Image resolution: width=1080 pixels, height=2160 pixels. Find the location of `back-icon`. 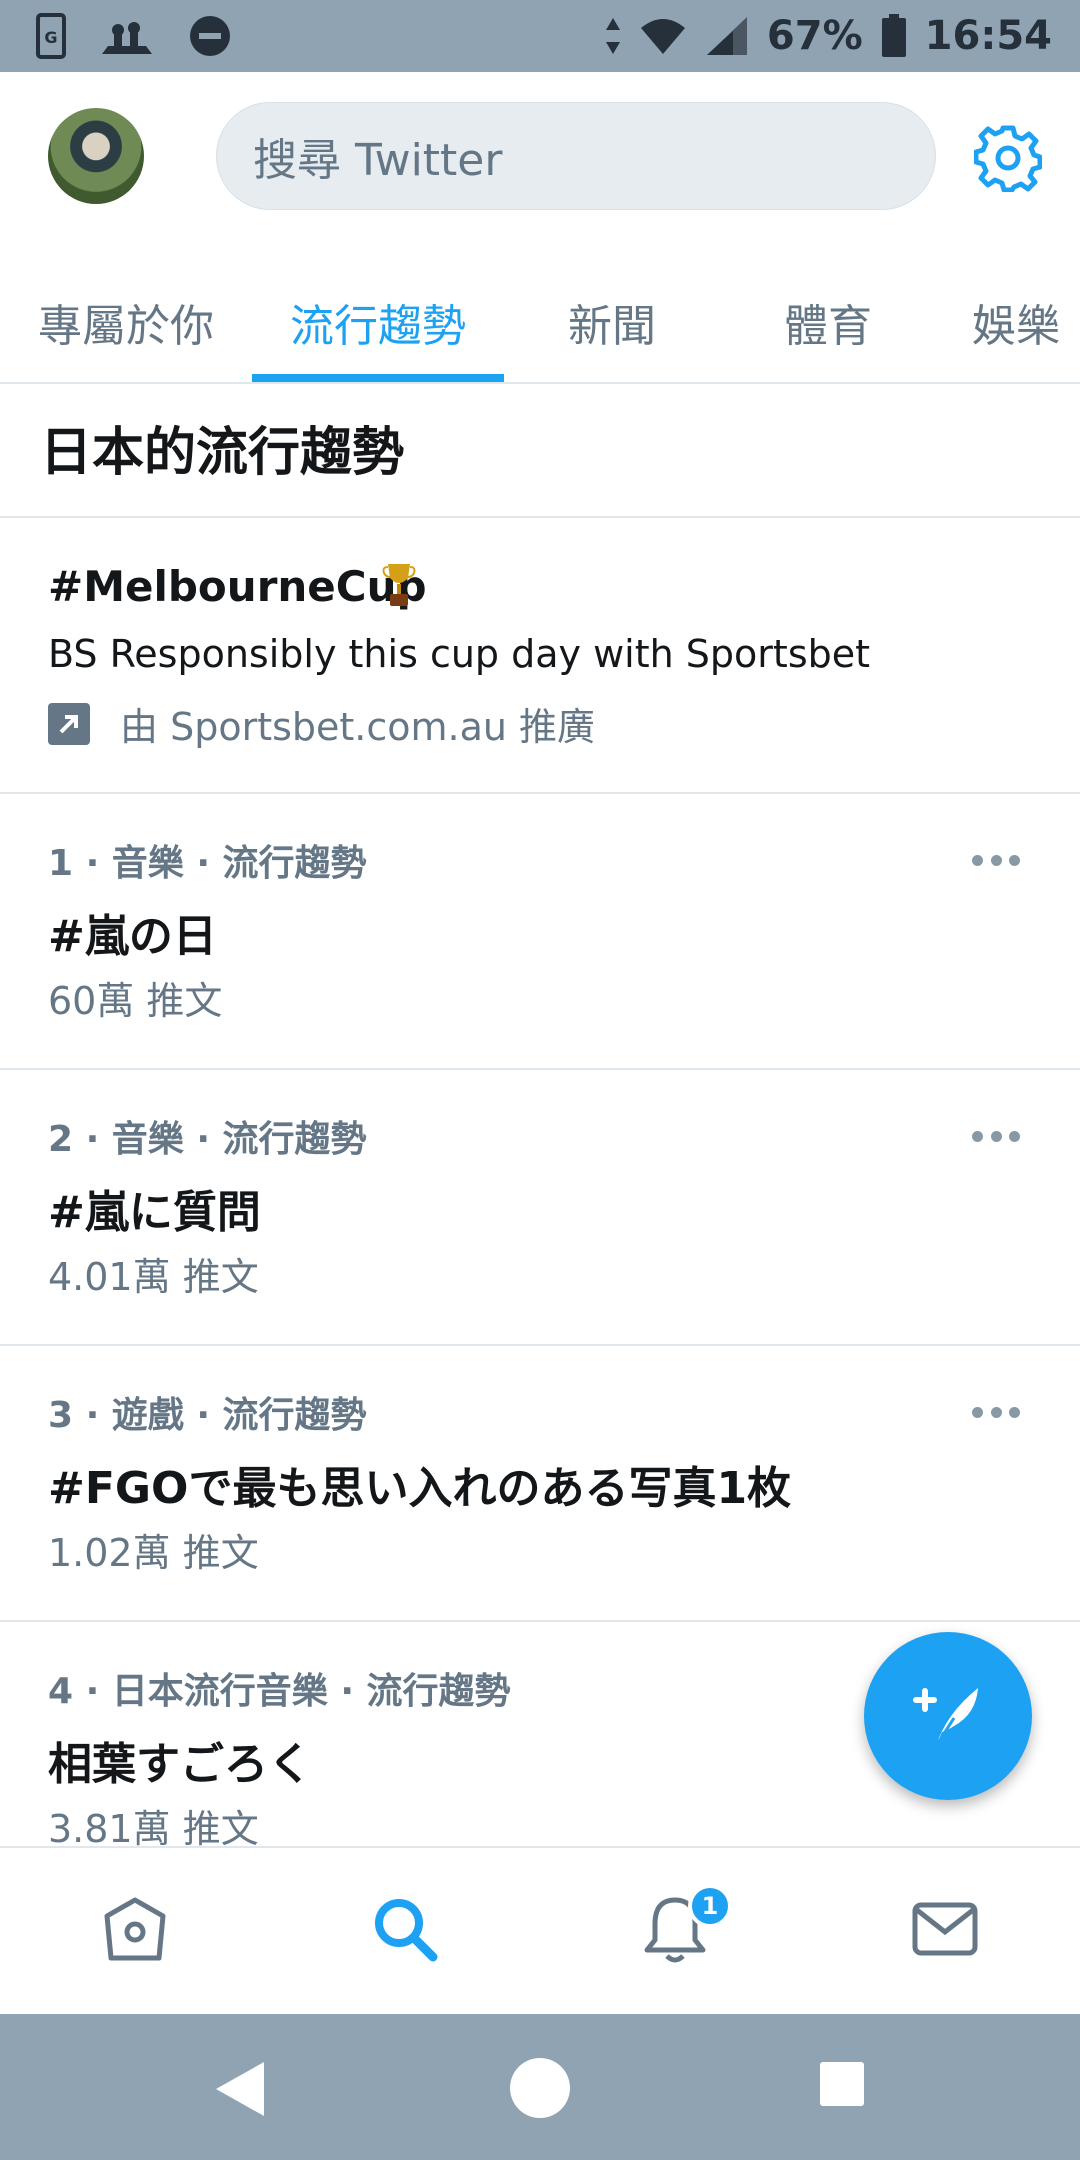

back-icon is located at coordinates (240, 2089).